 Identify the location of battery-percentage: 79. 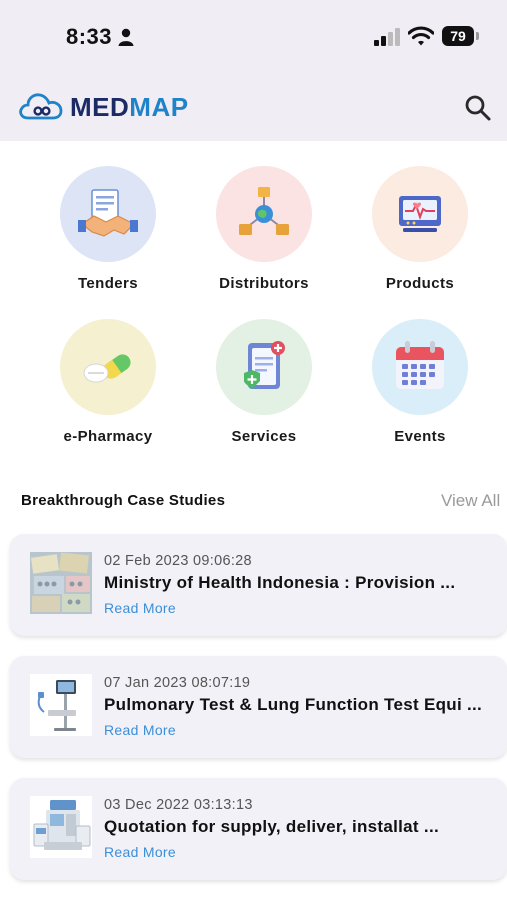
(458, 36).